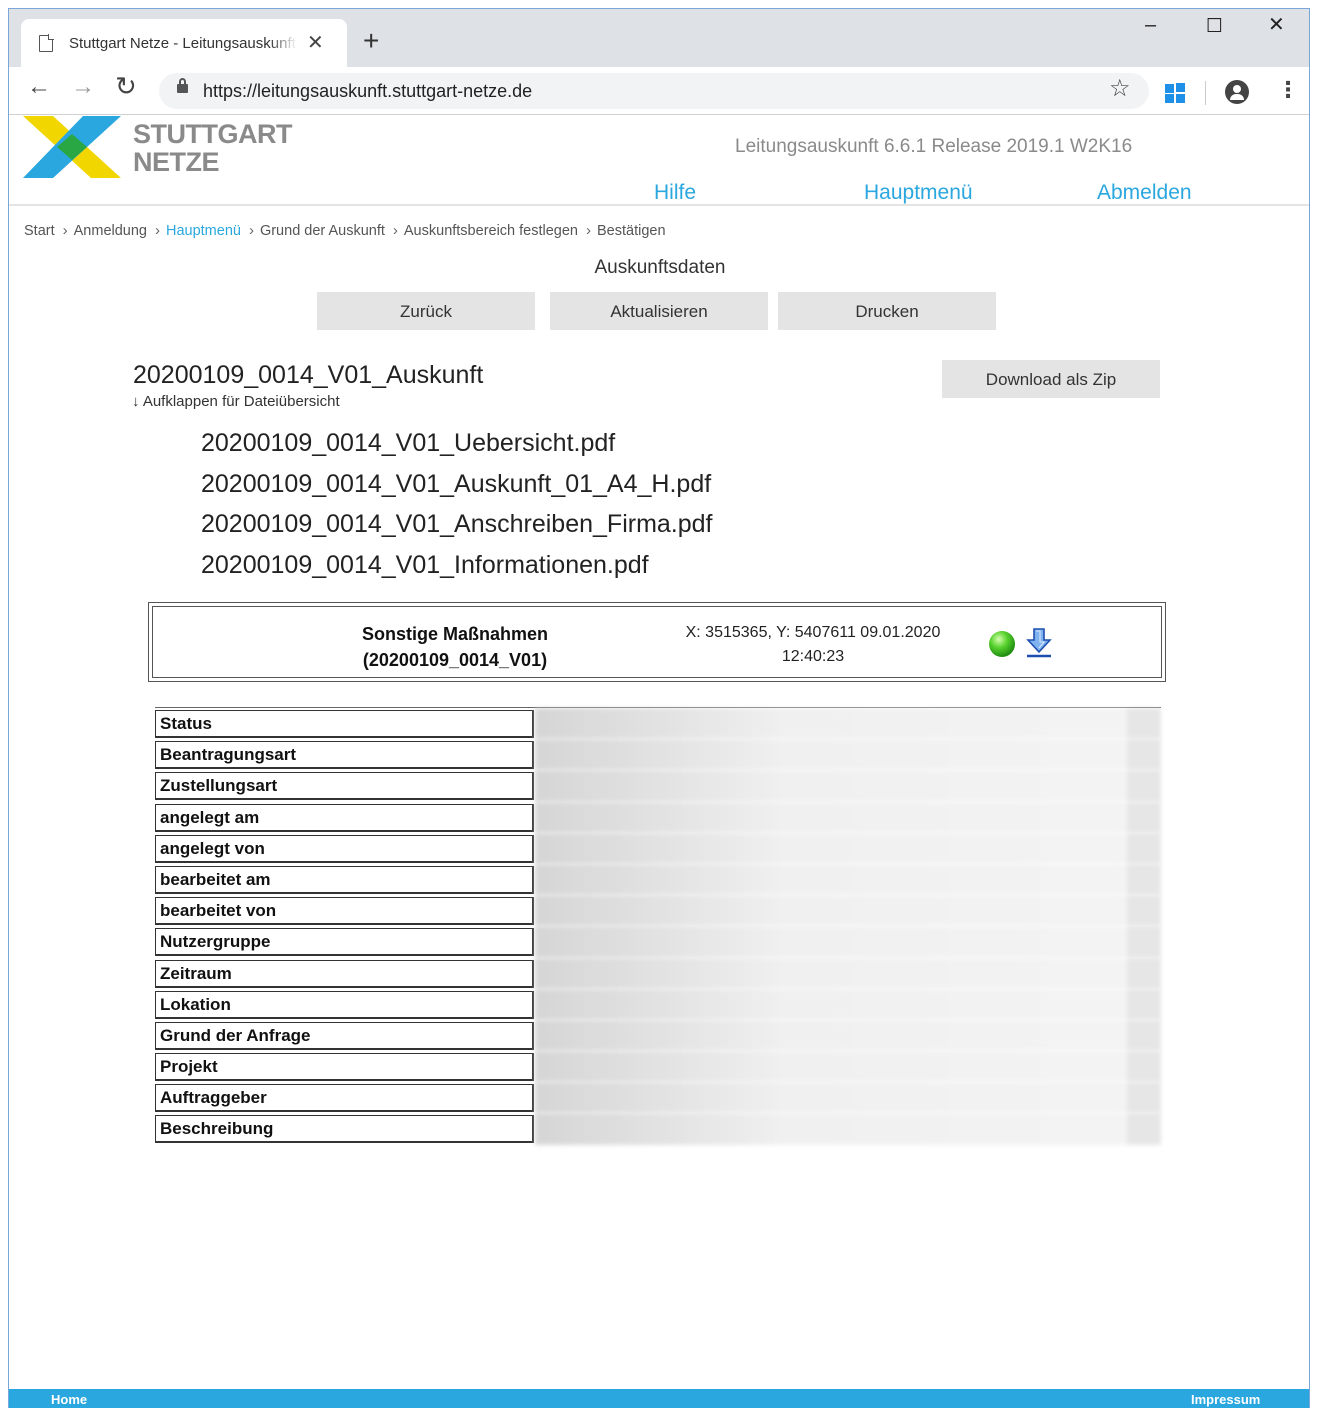 This screenshot has width=1317, height=1408. Describe the element at coordinates (344, 724) in the screenshot. I see `row-label: Status` at that location.